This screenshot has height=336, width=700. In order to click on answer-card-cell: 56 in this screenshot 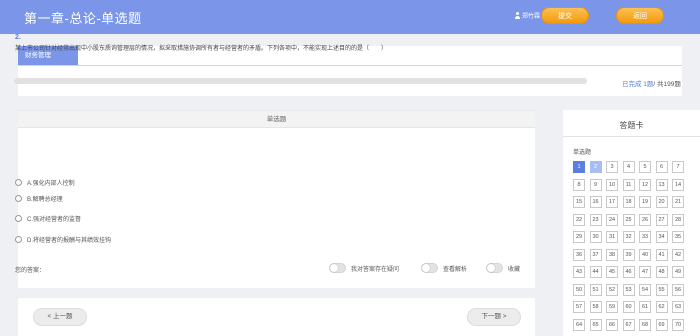, I will do `click(678, 289)`.